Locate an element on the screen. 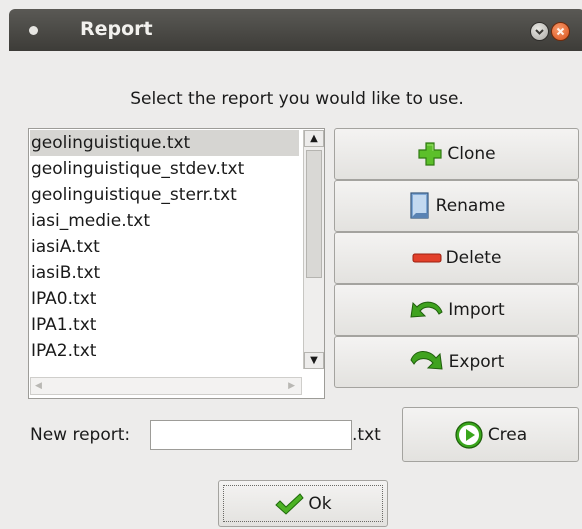 The width and height of the screenshot is (582, 529). ok-button: Ok is located at coordinates (303, 503).